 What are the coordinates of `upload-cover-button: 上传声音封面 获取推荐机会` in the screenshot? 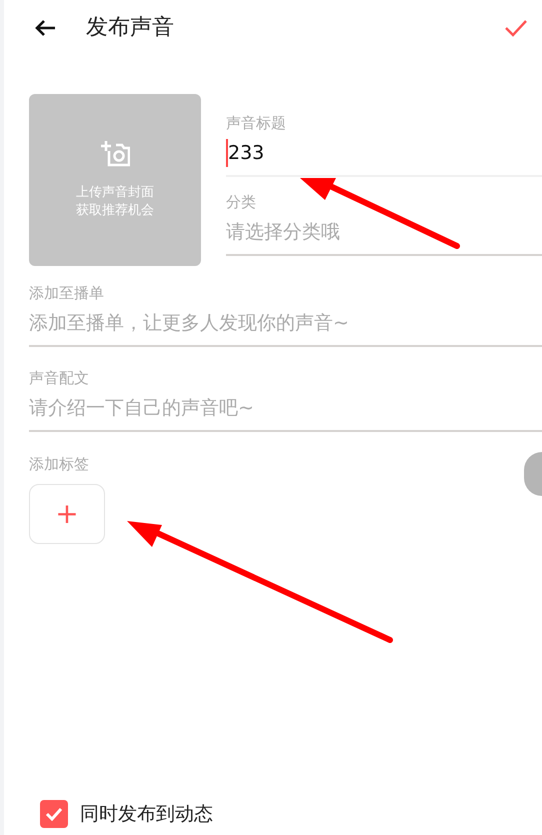 It's located at (115, 180).